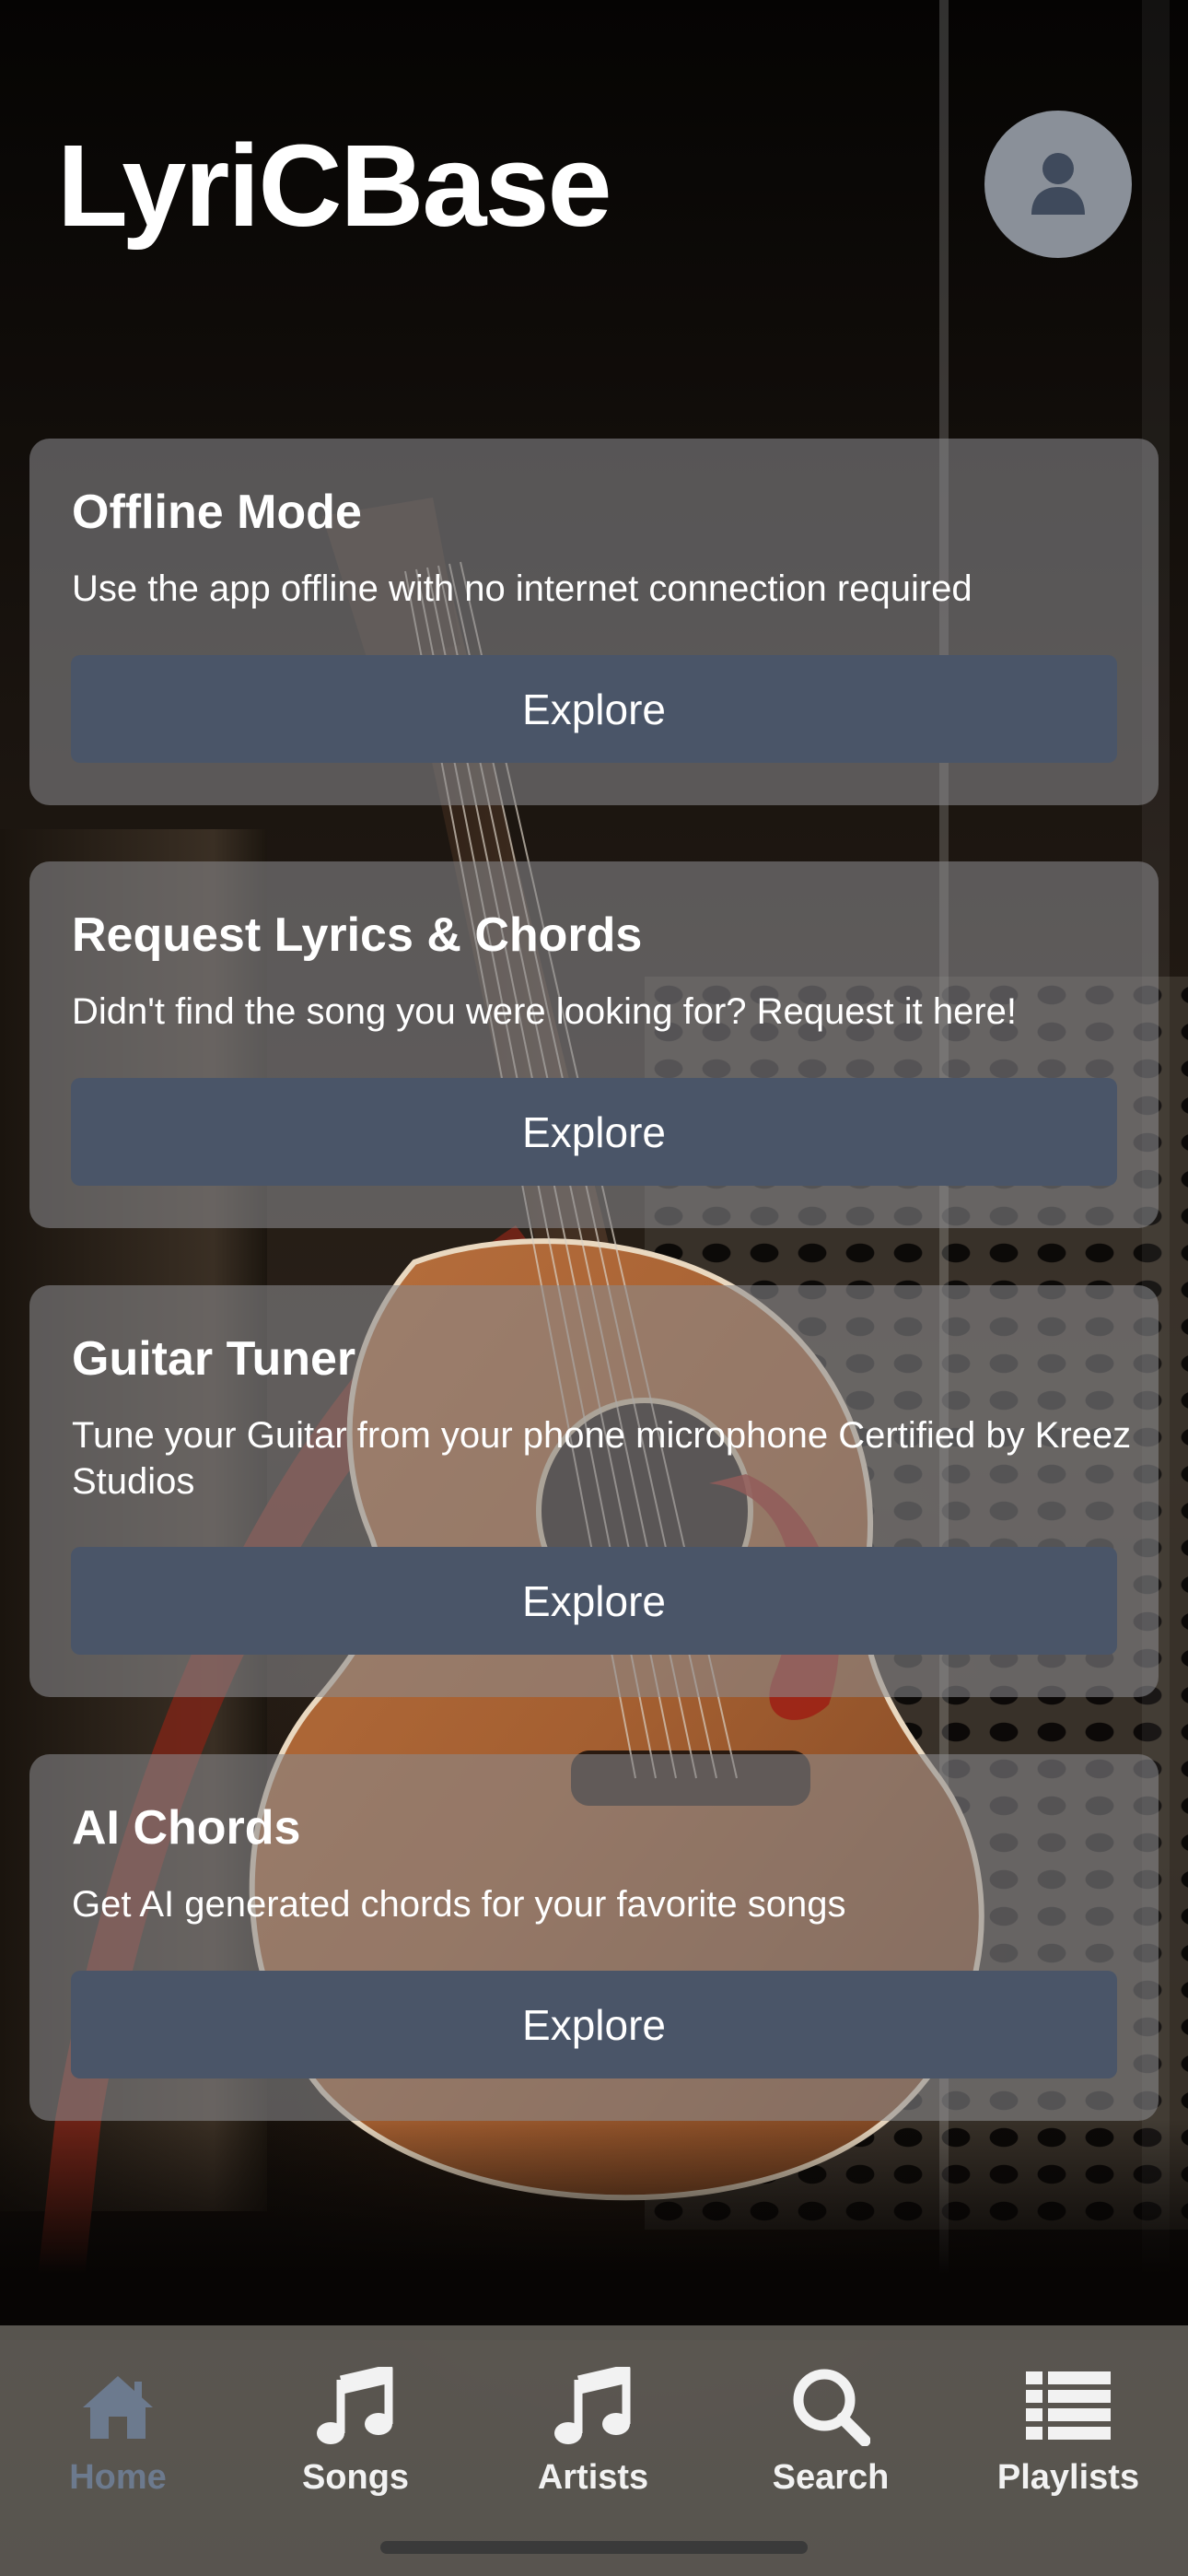 The height and width of the screenshot is (2576, 1188). What do you see at coordinates (593, 2477) in the screenshot?
I see `tab-label: Artists` at bounding box center [593, 2477].